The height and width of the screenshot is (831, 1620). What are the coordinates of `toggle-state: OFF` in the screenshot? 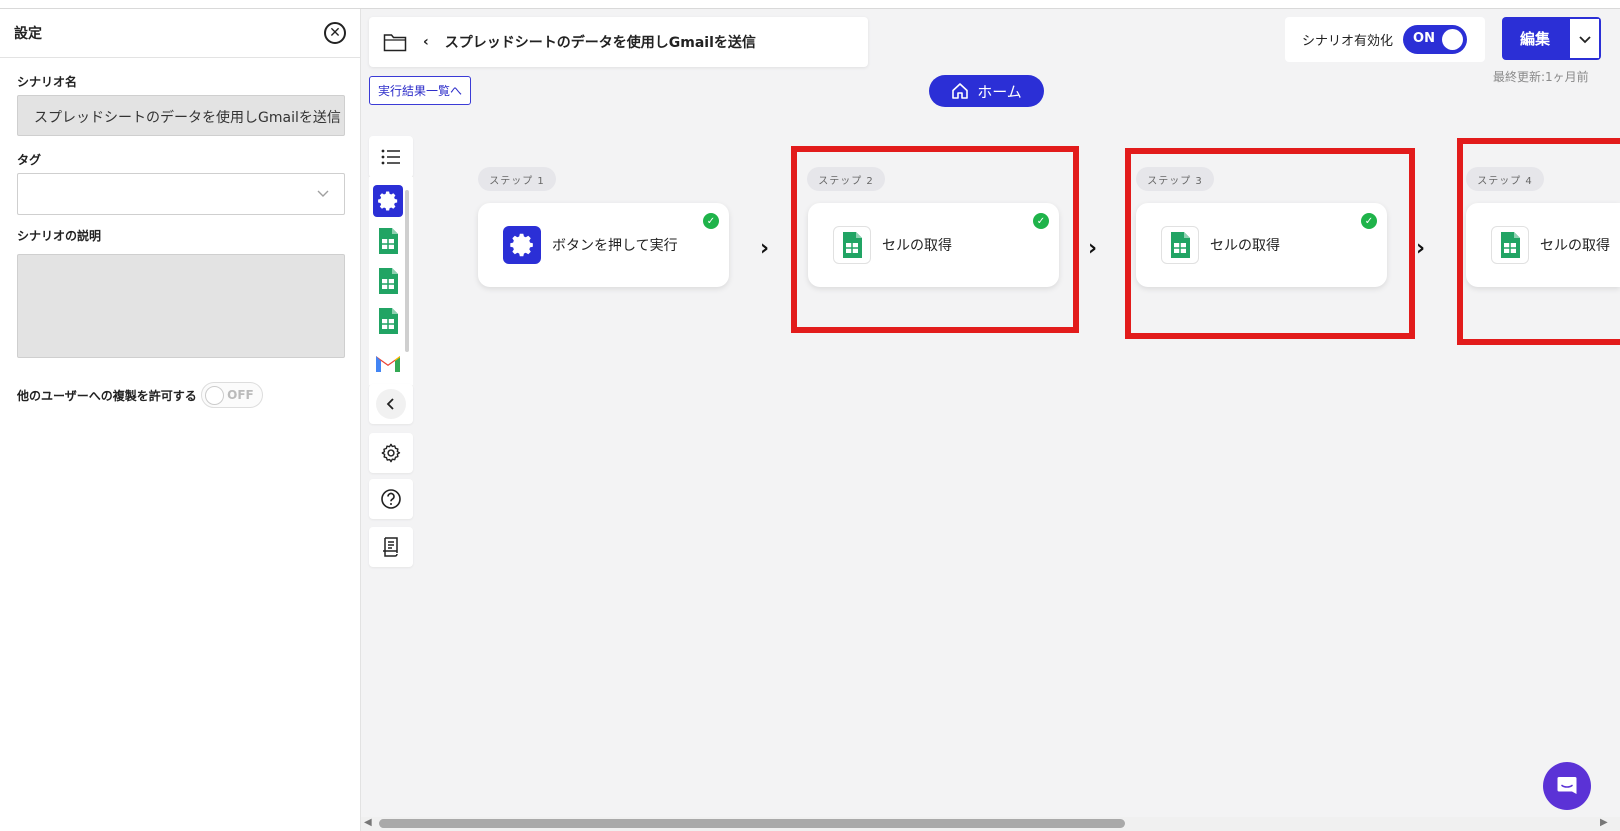 It's located at (240, 395).